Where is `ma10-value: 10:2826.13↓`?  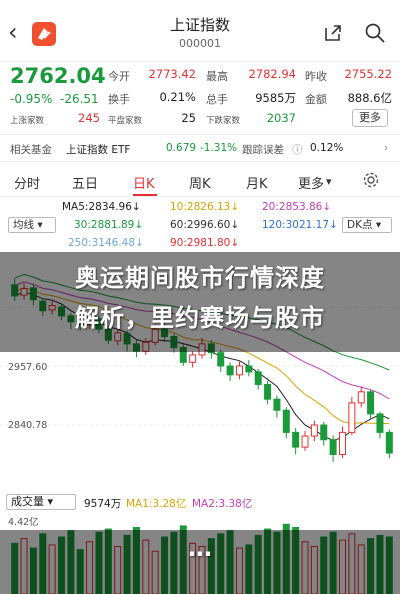
ma10-value: 10:2826.13↓ is located at coordinates (205, 207).